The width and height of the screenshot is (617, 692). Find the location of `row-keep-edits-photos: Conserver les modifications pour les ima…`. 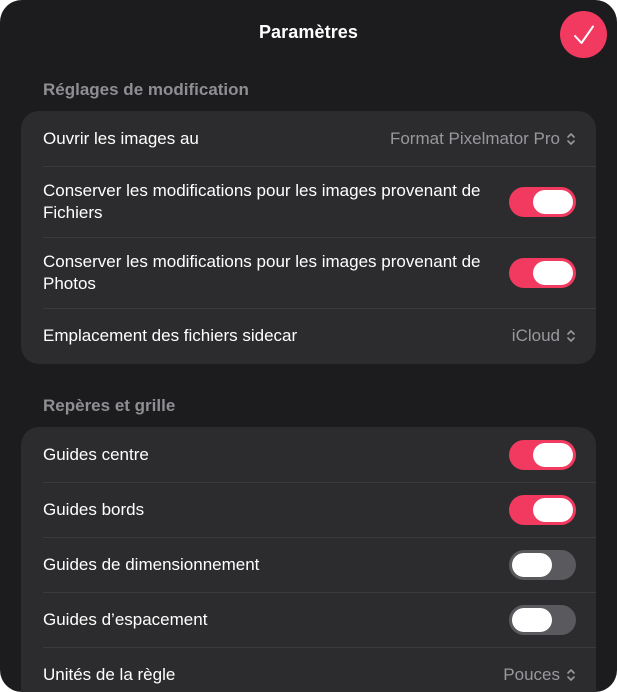

row-keep-edits-photos: Conserver les modifications pour les ima… is located at coordinates (308, 272).